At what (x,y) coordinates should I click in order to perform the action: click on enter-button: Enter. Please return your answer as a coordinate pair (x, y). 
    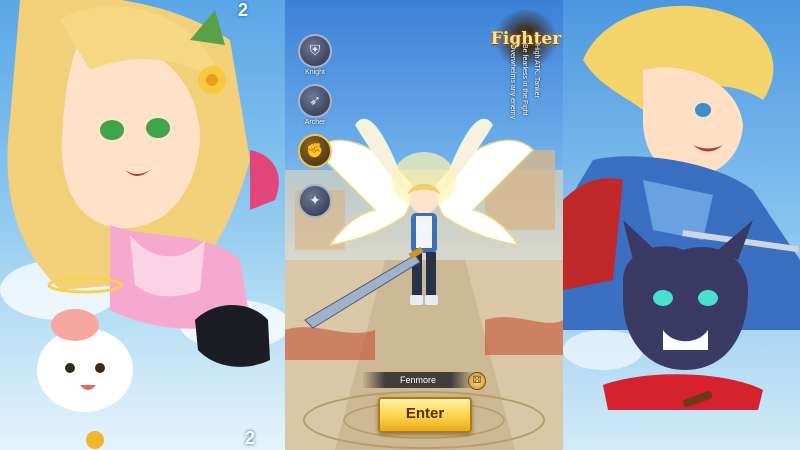
    Looking at the image, I should click on (425, 415).